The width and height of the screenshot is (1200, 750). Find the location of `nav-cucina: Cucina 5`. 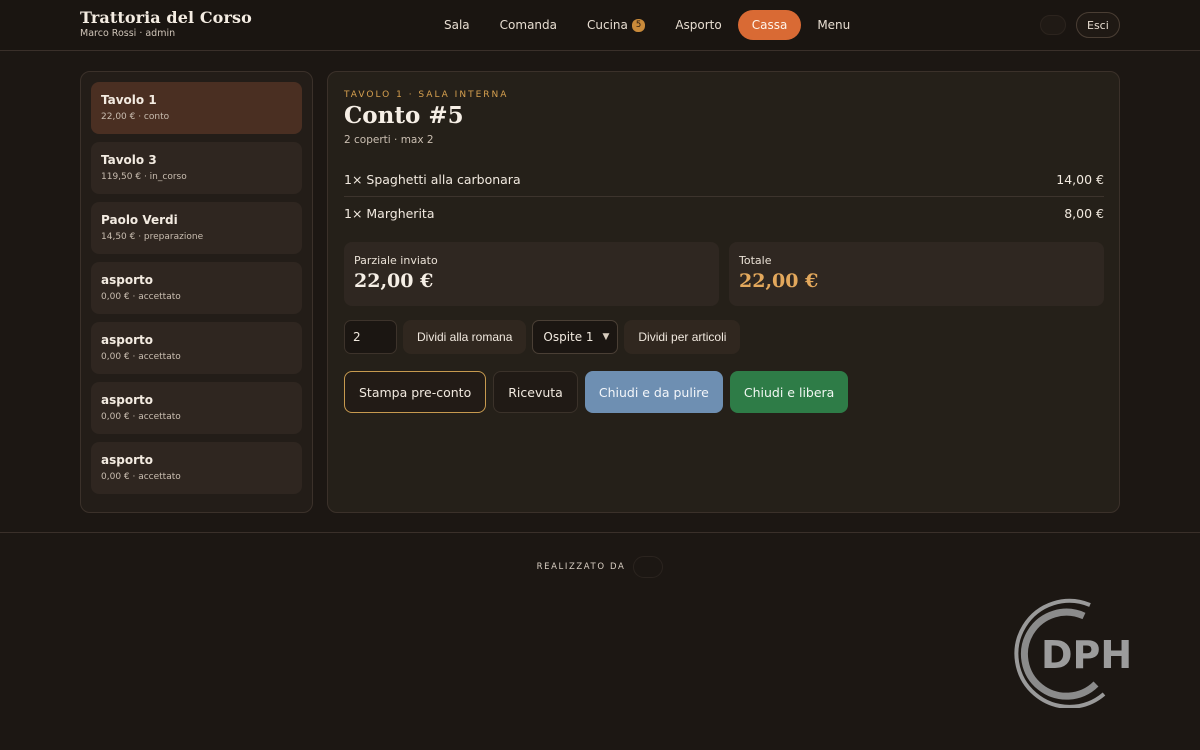

nav-cucina: Cucina 5 is located at coordinates (616, 25).